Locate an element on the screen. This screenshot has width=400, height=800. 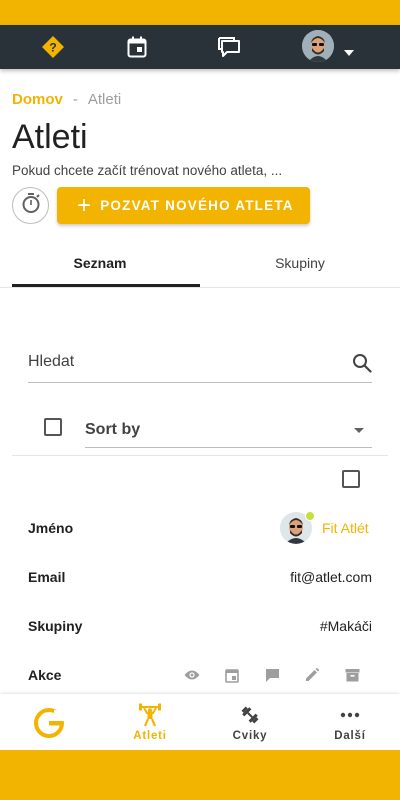
bottom-navigation: Atleti Cviky Další is located at coordinates (200, 722).